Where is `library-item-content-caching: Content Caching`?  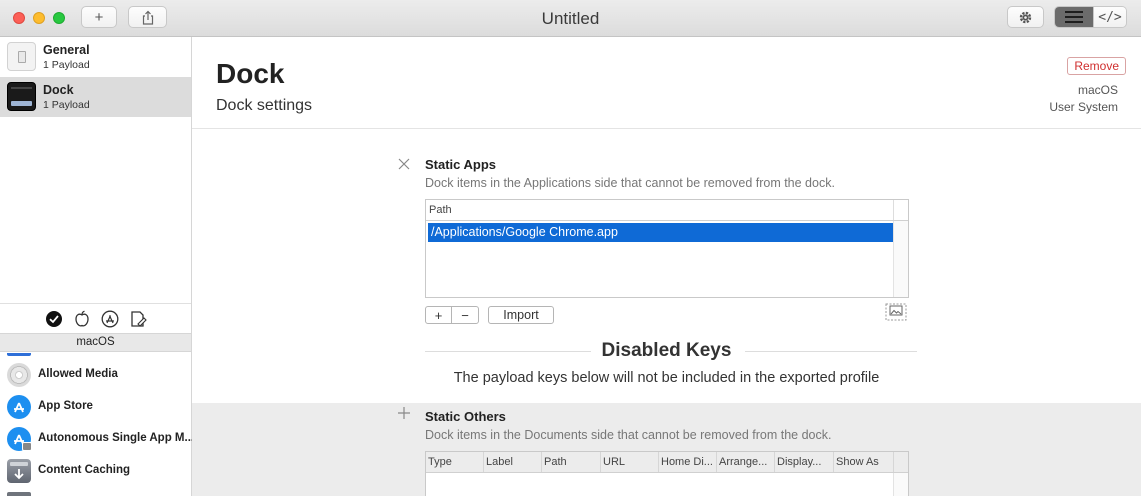 library-item-content-caching: Content Caching is located at coordinates (95, 471).